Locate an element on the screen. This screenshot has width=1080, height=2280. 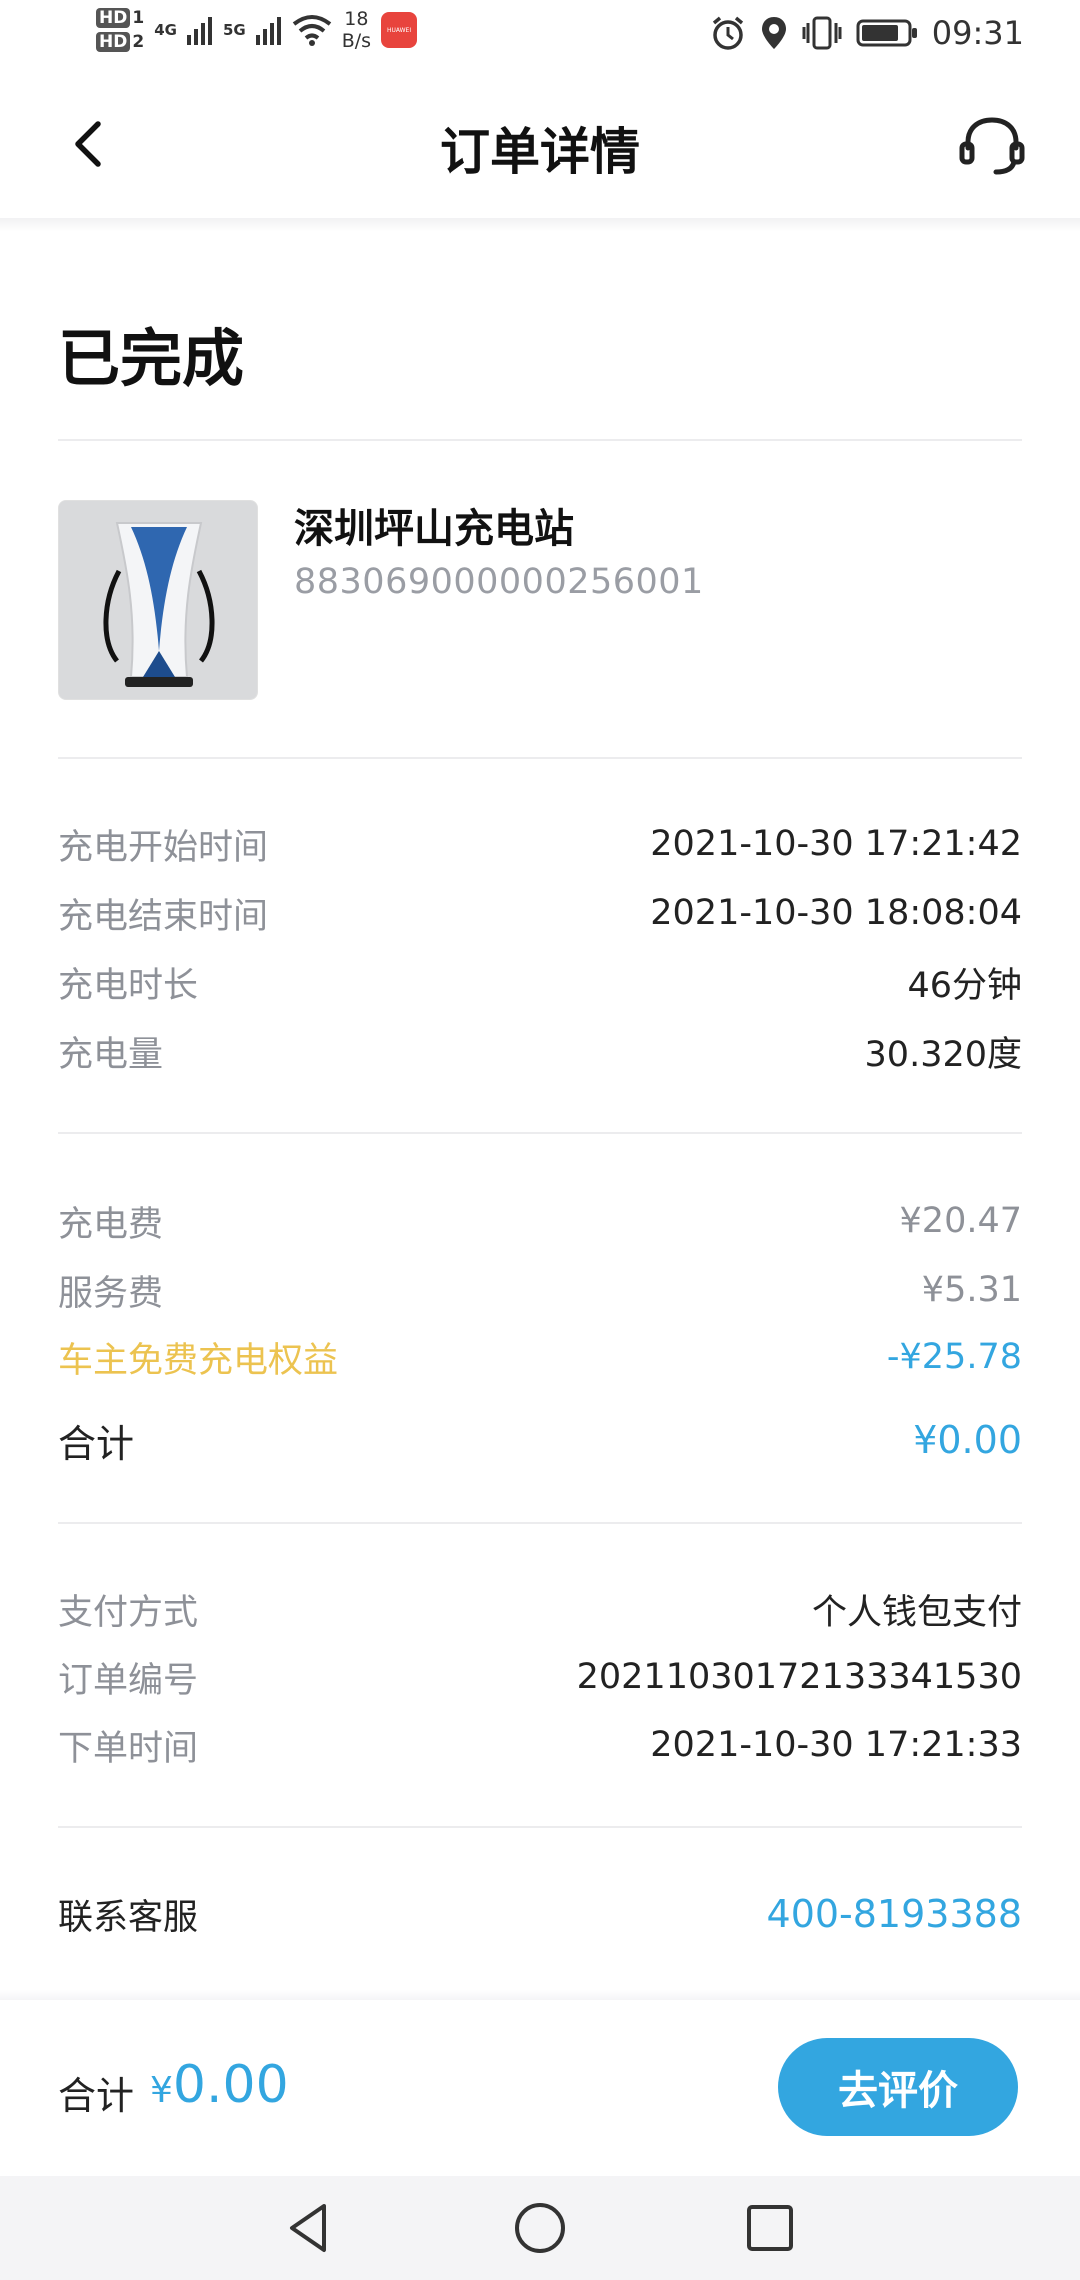
app-notification-icon: HUAWEI is located at coordinates (399, 30).